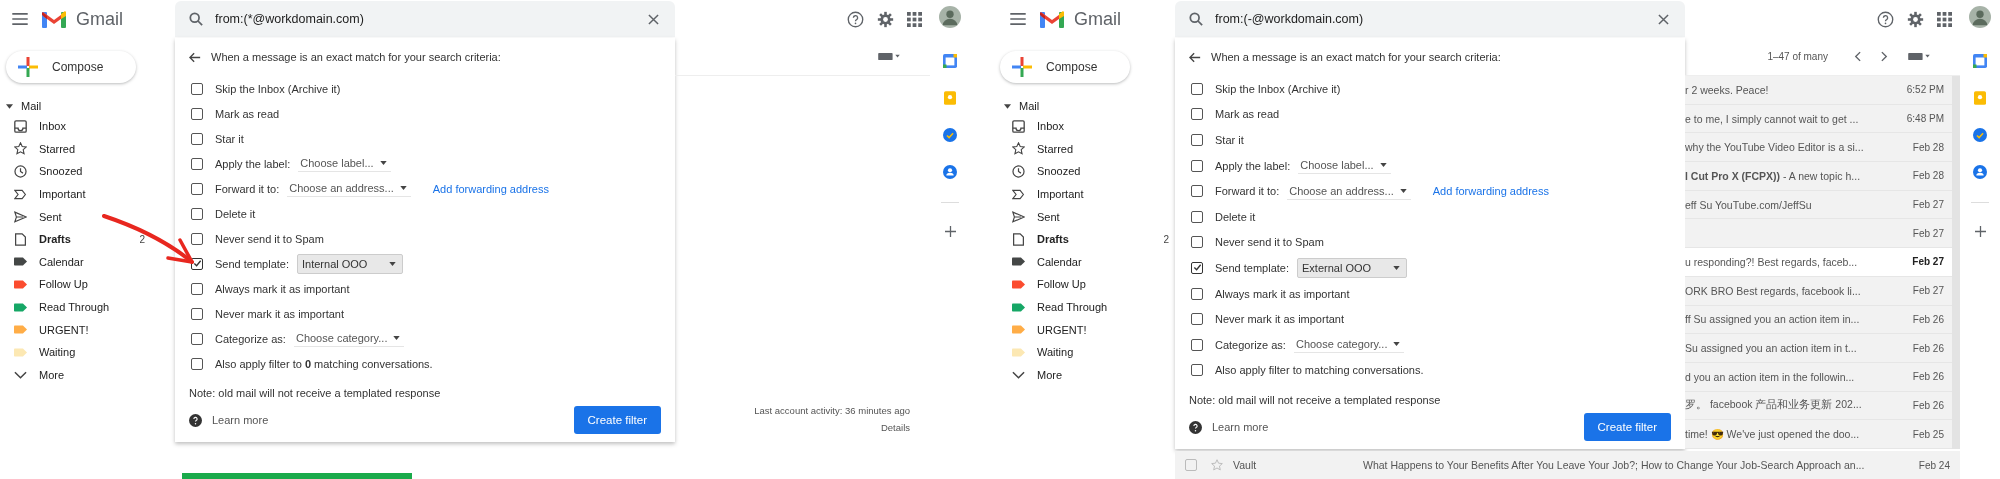  I want to click on nav-item: Calendar, so click(1106, 261).